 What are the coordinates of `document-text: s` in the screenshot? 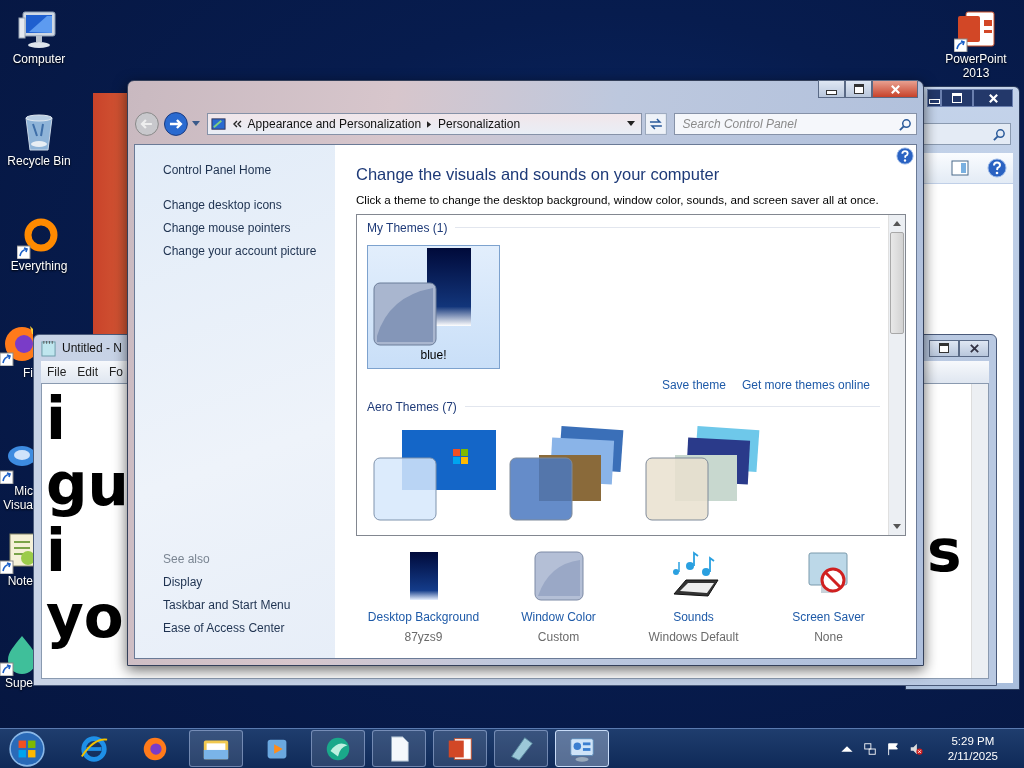 It's located at (944, 551).